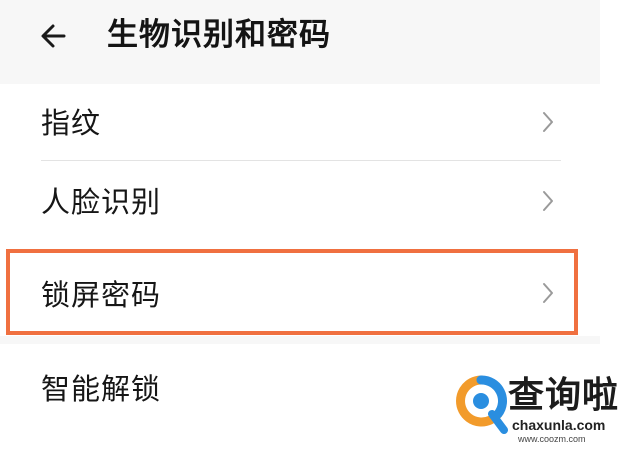  I want to click on back-button, so click(56, 36).